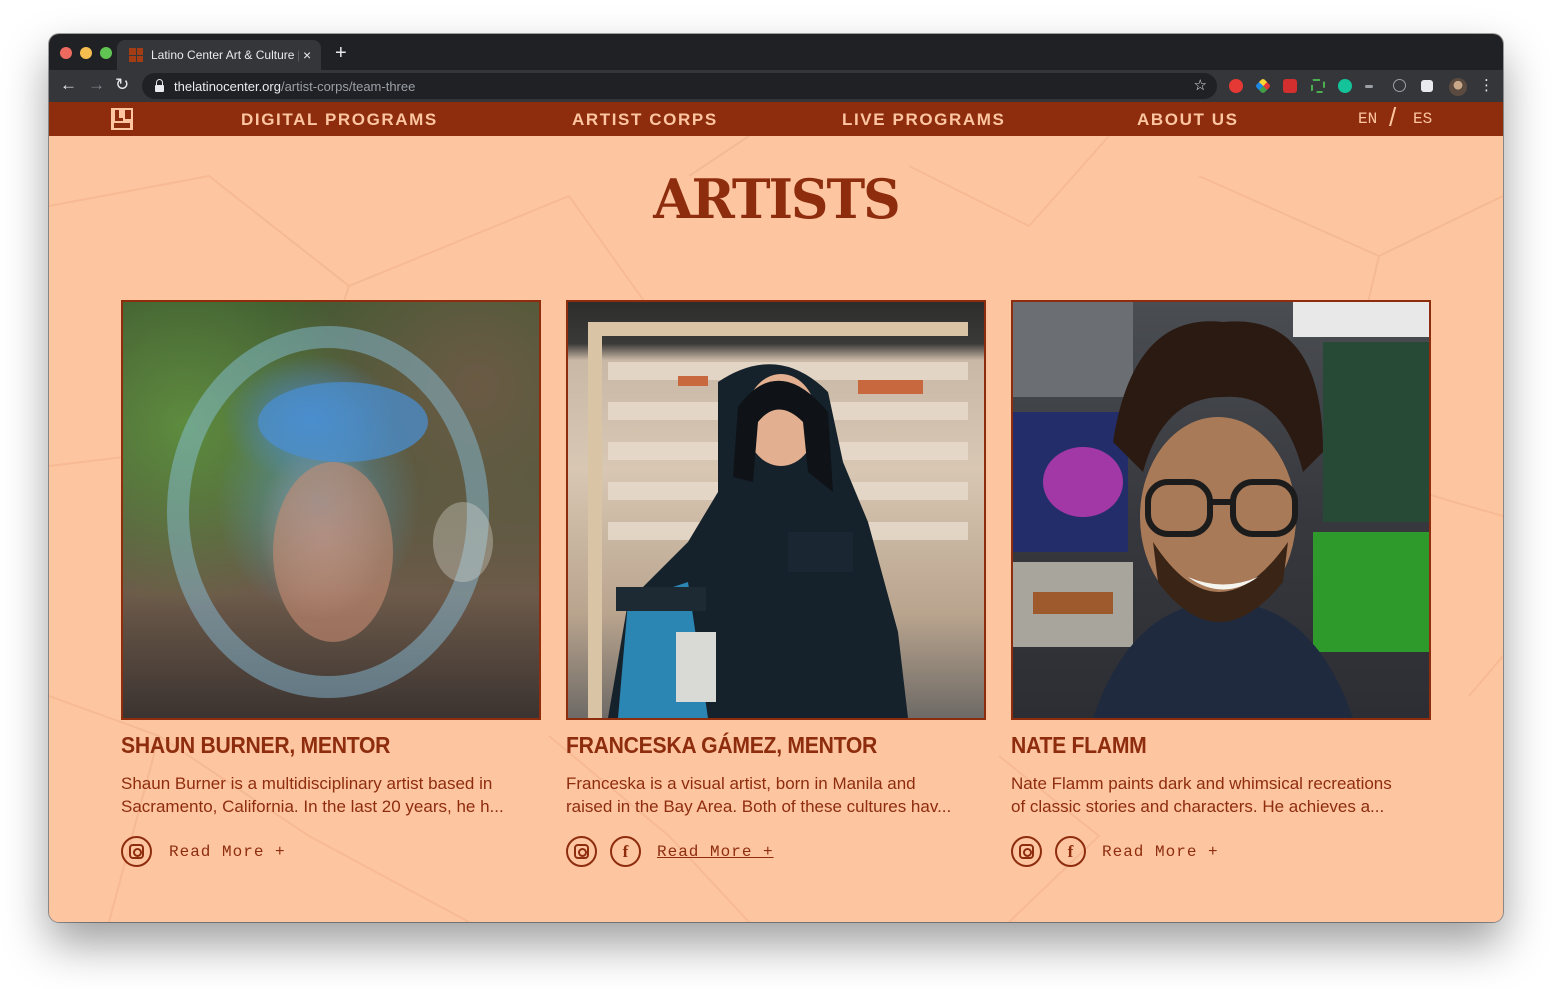 The width and height of the screenshot is (1552, 989). What do you see at coordinates (86, 53) in the screenshot?
I see `minimize-window-button` at bounding box center [86, 53].